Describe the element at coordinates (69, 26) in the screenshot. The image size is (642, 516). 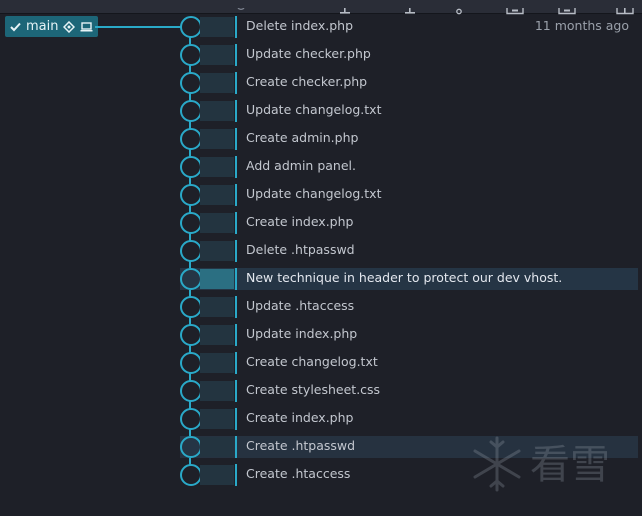
I see `target-icon` at that location.